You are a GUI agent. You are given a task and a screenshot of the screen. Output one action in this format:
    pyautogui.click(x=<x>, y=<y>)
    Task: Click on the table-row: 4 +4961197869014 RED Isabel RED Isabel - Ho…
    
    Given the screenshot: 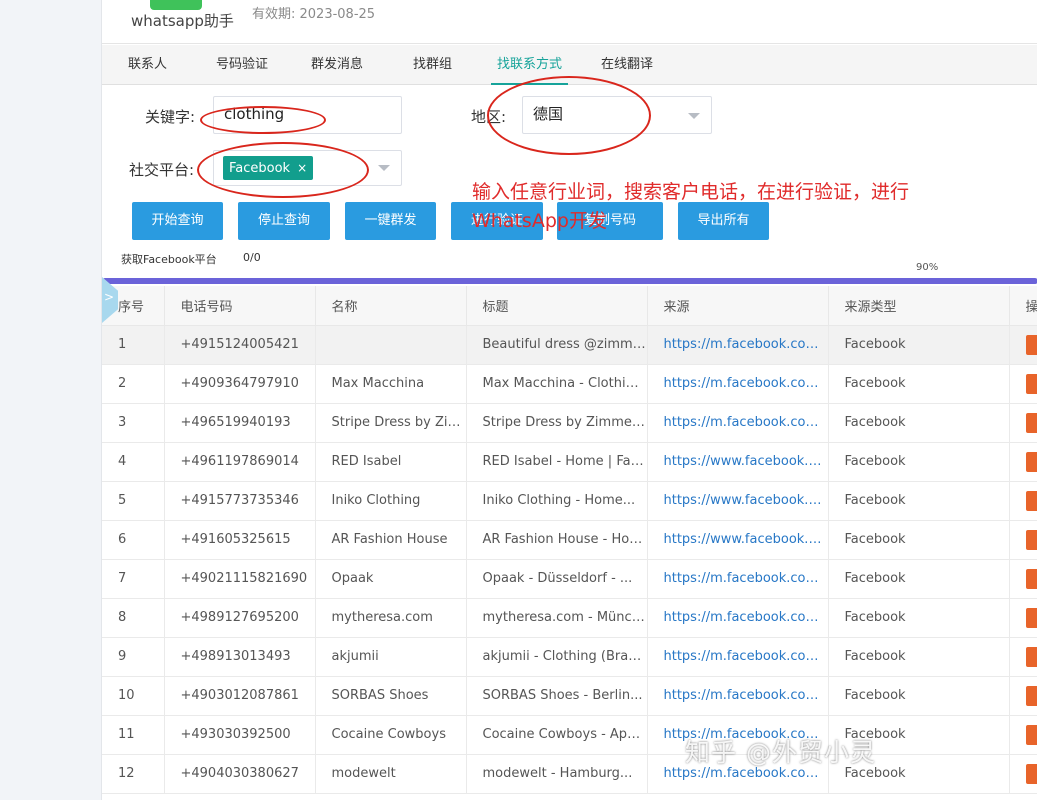 What is the action you would take?
    pyautogui.click(x=569, y=462)
    